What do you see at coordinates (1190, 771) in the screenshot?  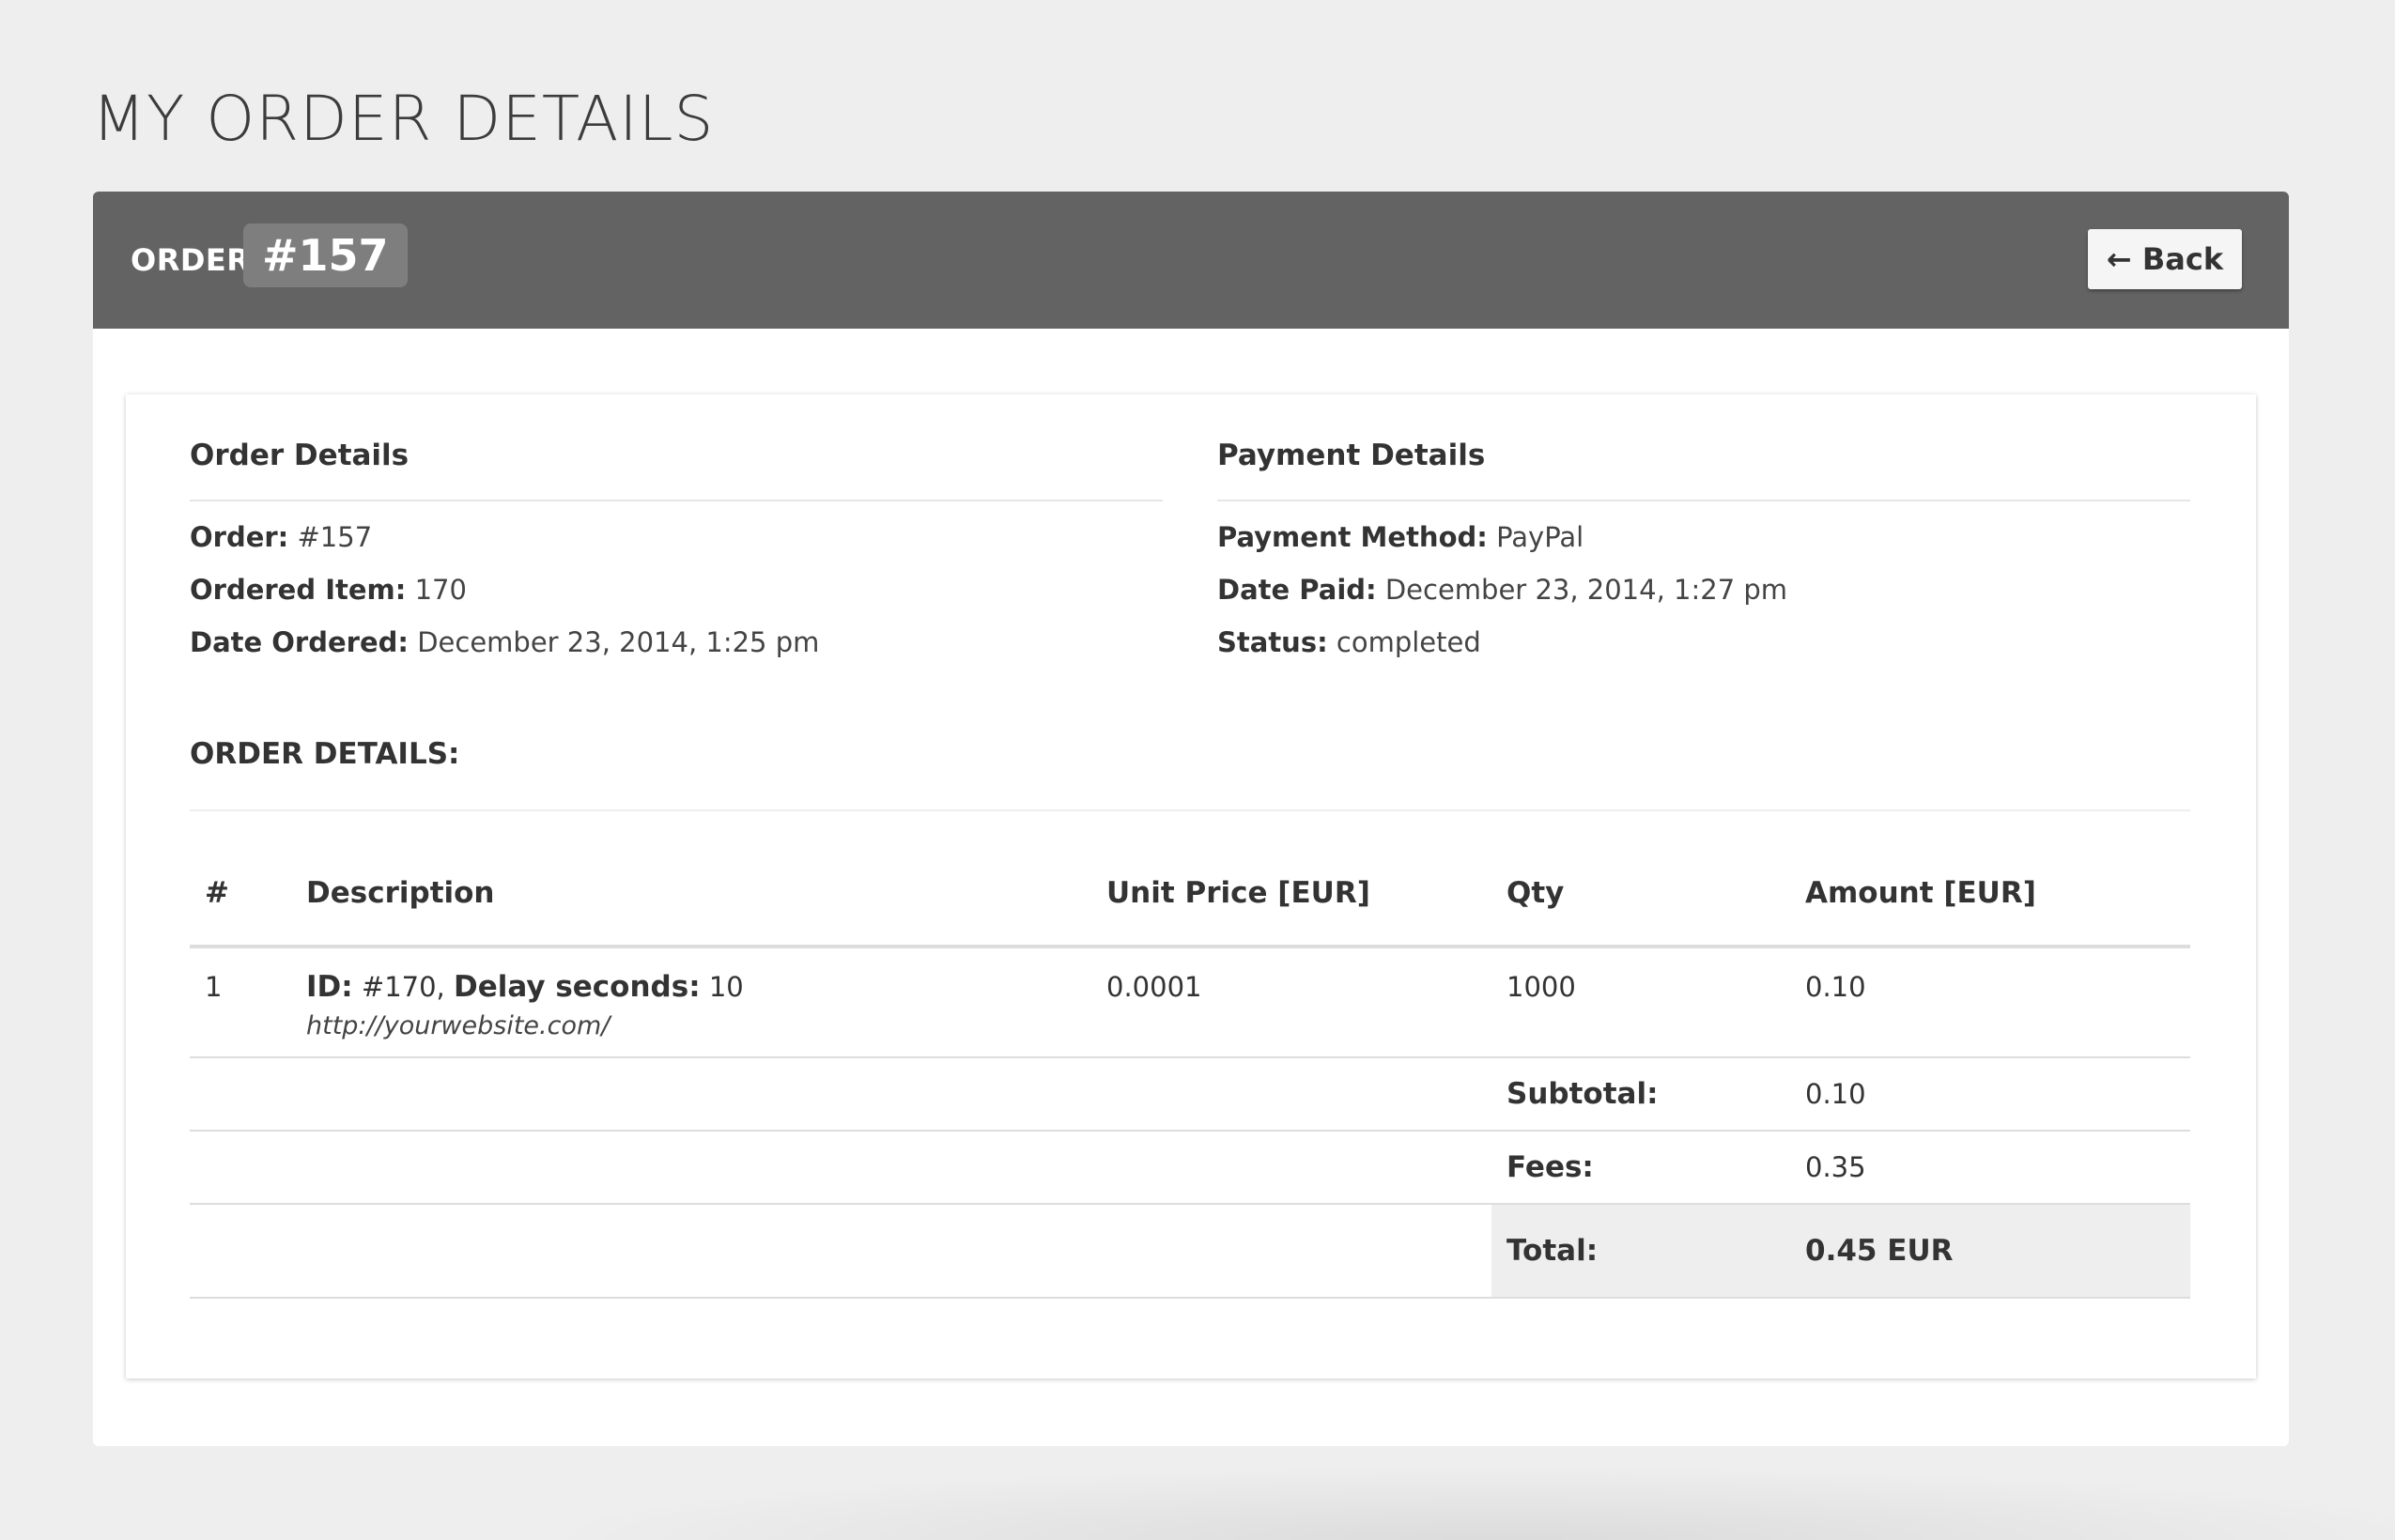 I see `items-heading: ORDER DETAILS:` at bounding box center [1190, 771].